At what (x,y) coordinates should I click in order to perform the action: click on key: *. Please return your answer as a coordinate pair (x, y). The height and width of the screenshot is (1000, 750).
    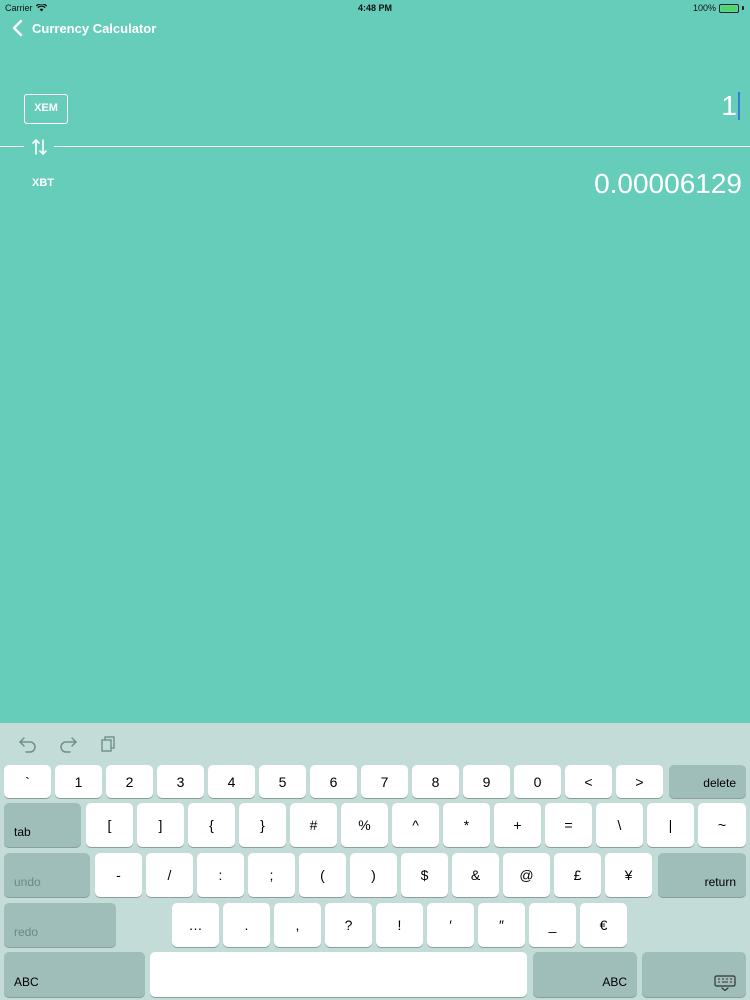
    Looking at the image, I should click on (466, 825).